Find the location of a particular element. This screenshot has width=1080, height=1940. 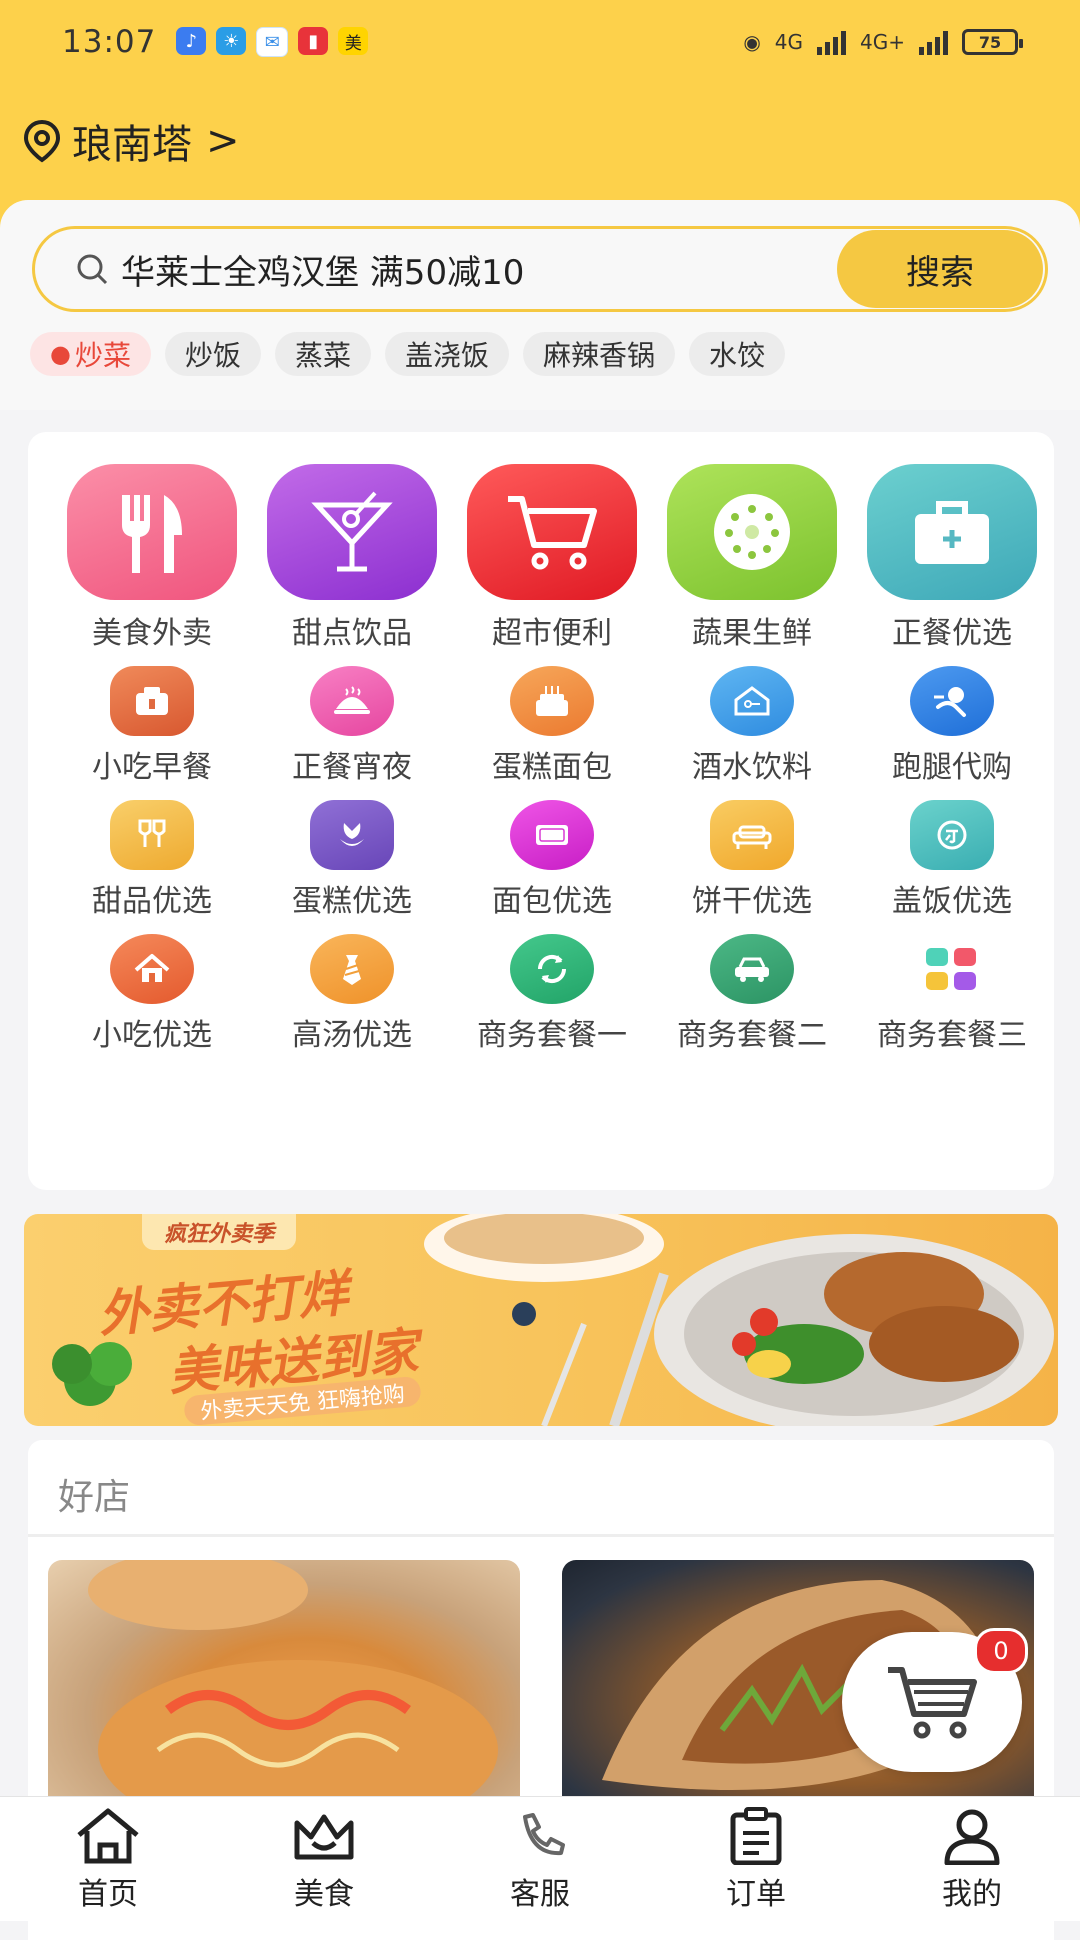

cart-count-badge: 0 is located at coordinates (1001, 1651).